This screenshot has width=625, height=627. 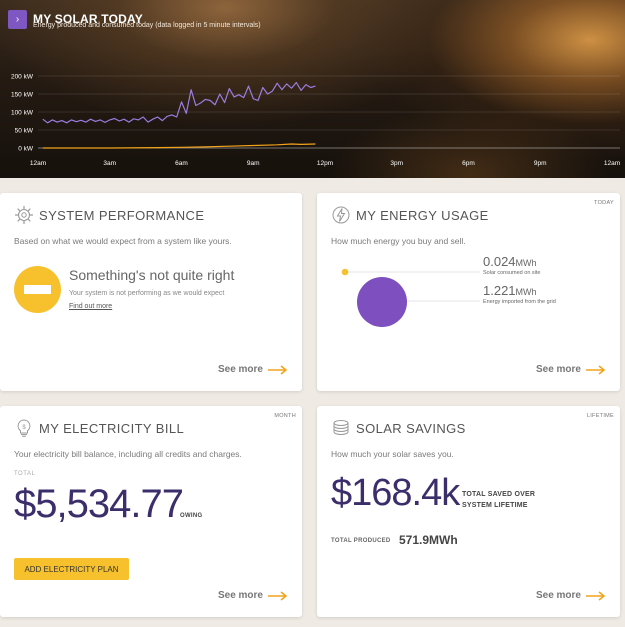 What do you see at coordinates (395, 493) in the screenshot?
I see `savings-amount: $168.4k` at bounding box center [395, 493].